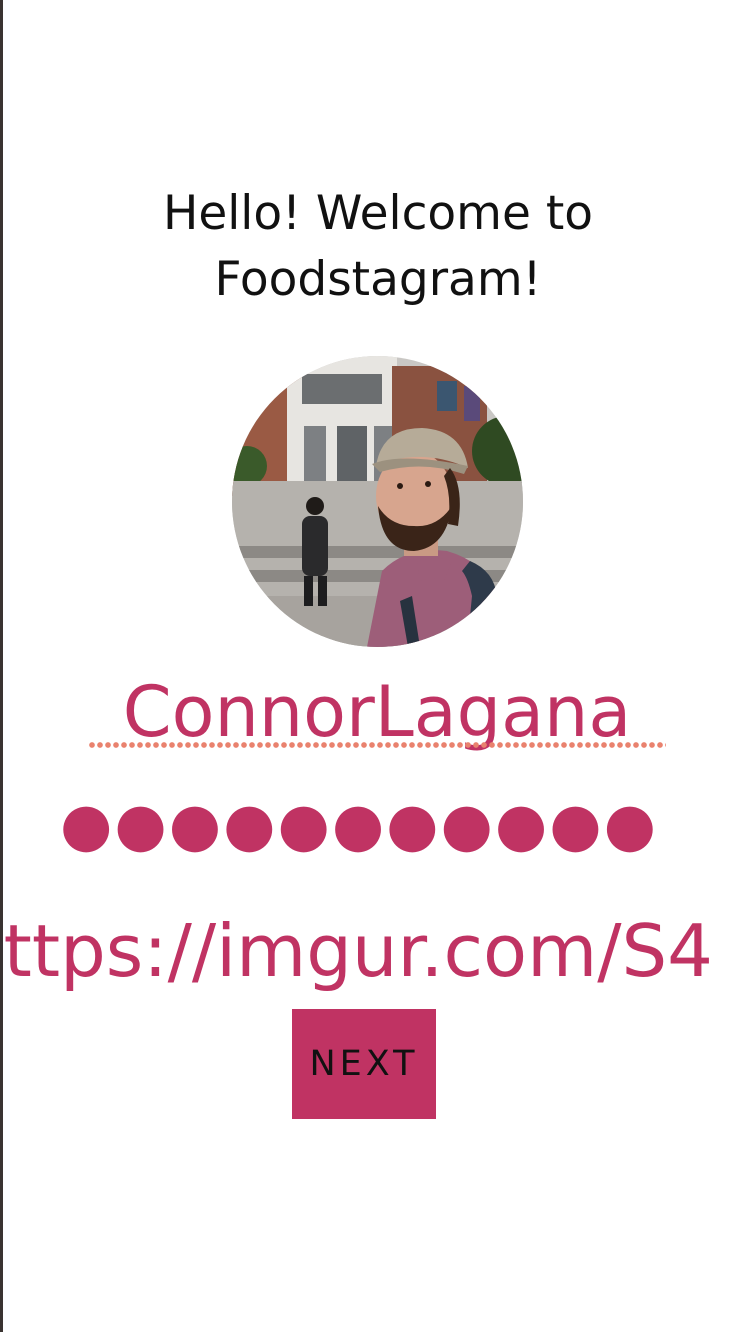 The image size is (750, 1332). I want to click on password-field: ●●●●●●●●●●●, so click(359, 825).